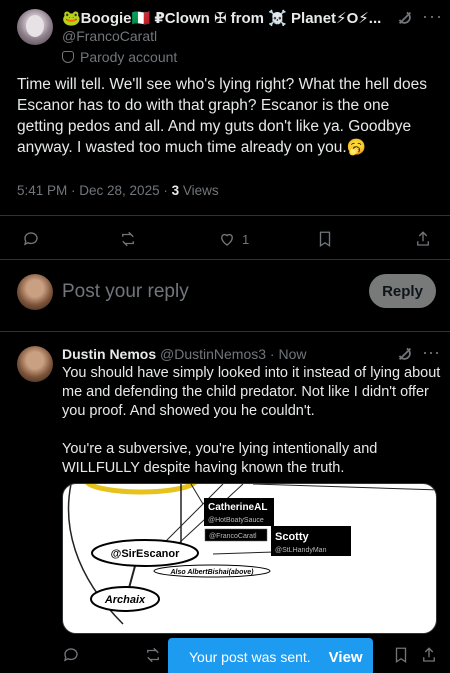 This screenshot has height=673, width=450. Describe the element at coordinates (212, 572) in the screenshot. I see `node-label: Also AlbertBishai(above)` at that location.